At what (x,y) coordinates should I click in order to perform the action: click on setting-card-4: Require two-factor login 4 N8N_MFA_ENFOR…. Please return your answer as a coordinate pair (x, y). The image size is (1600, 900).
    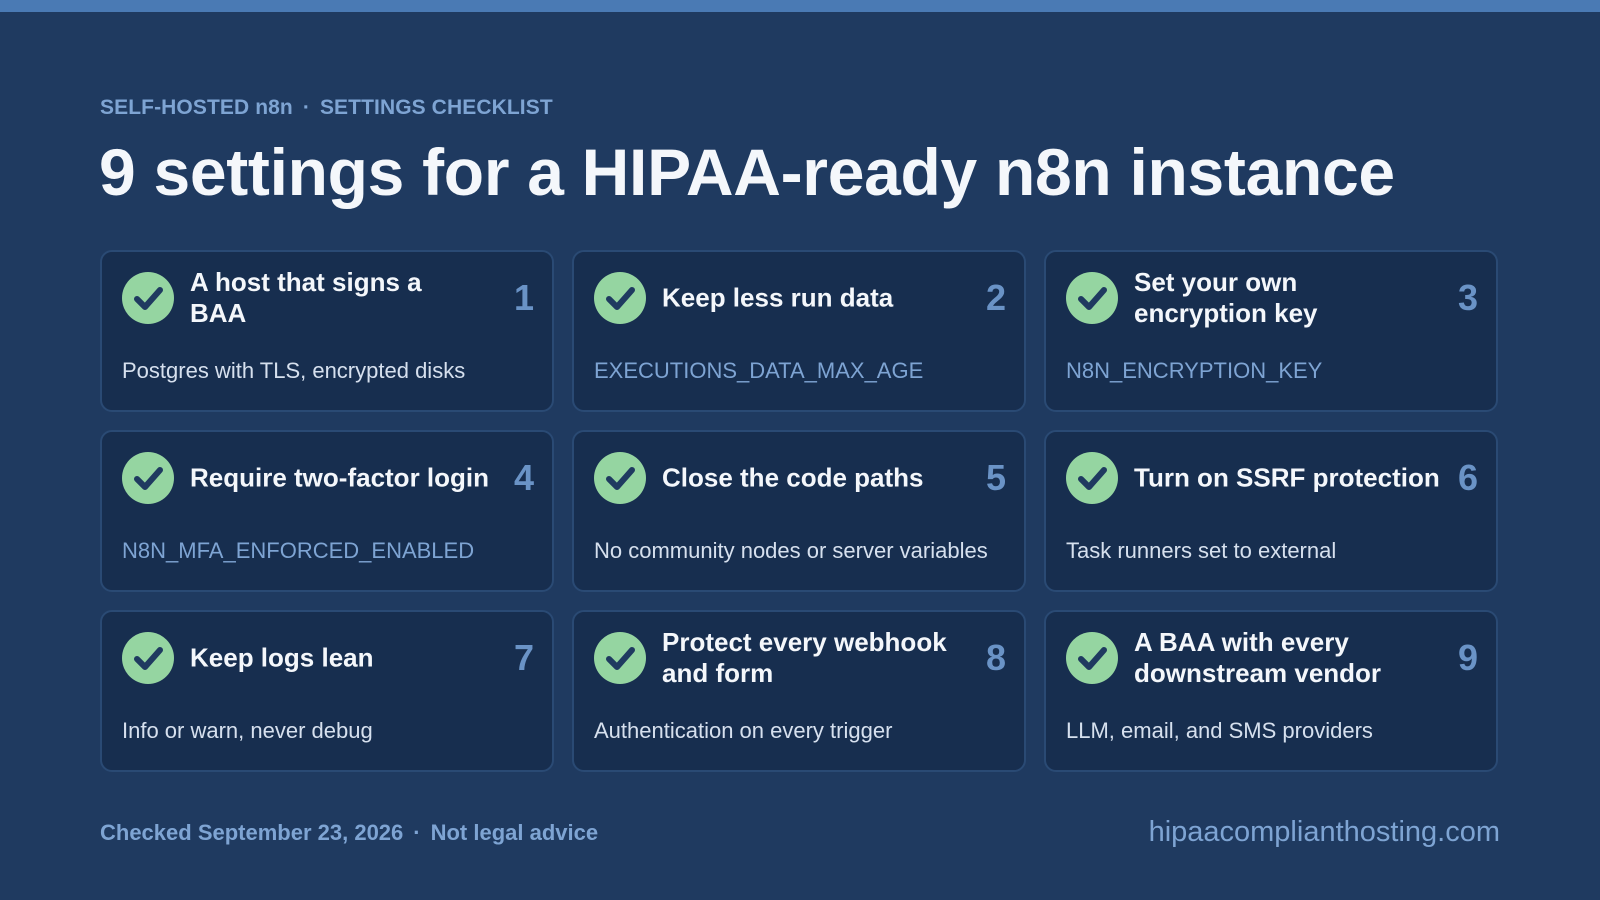
    Looking at the image, I should click on (327, 511).